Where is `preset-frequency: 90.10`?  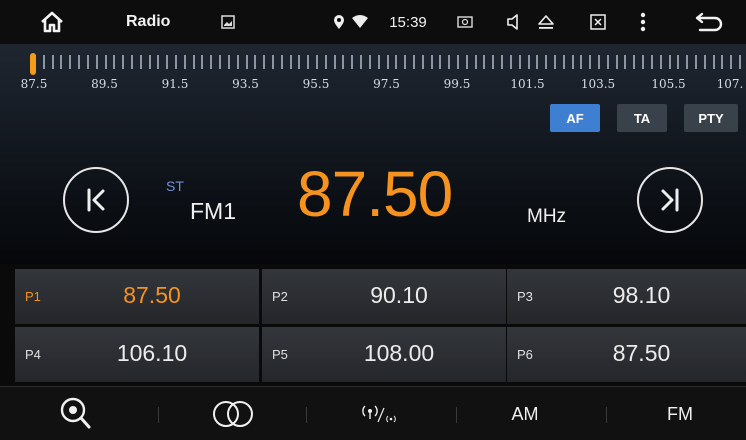 preset-frequency: 90.10 is located at coordinates (399, 295).